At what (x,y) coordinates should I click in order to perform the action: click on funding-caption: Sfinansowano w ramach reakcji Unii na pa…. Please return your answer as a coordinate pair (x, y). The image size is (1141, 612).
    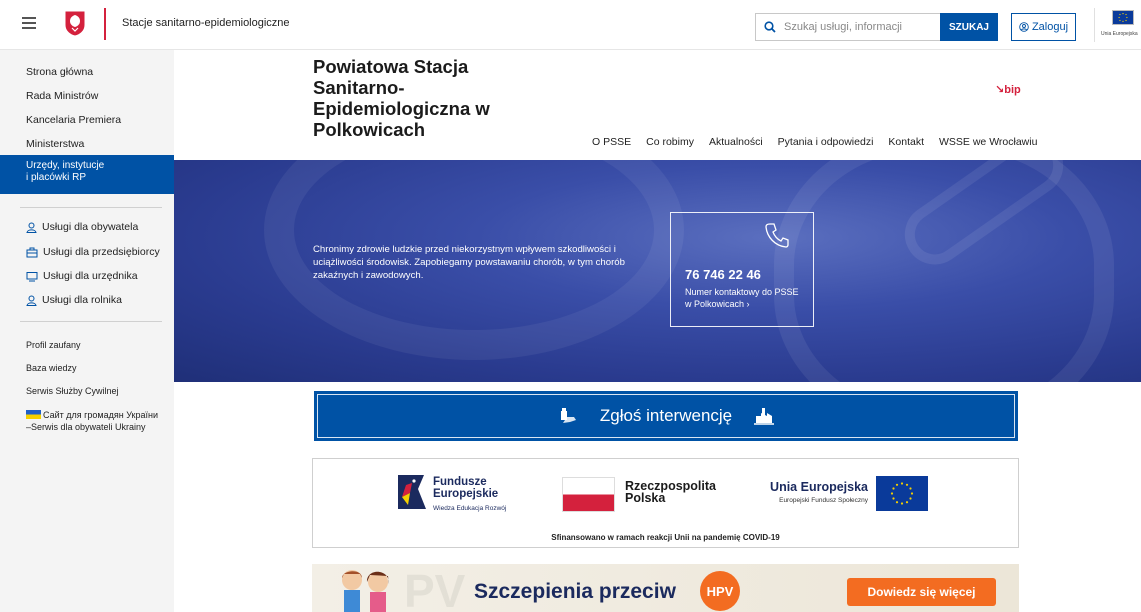
    Looking at the image, I should click on (665, 537).